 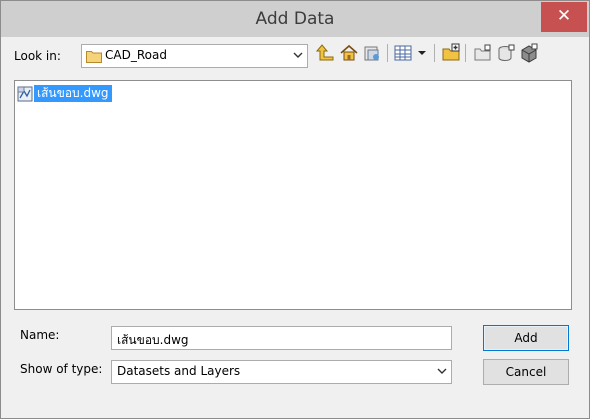 I want to click on view-options-dropdown-icon, so click(x=422, y=53).